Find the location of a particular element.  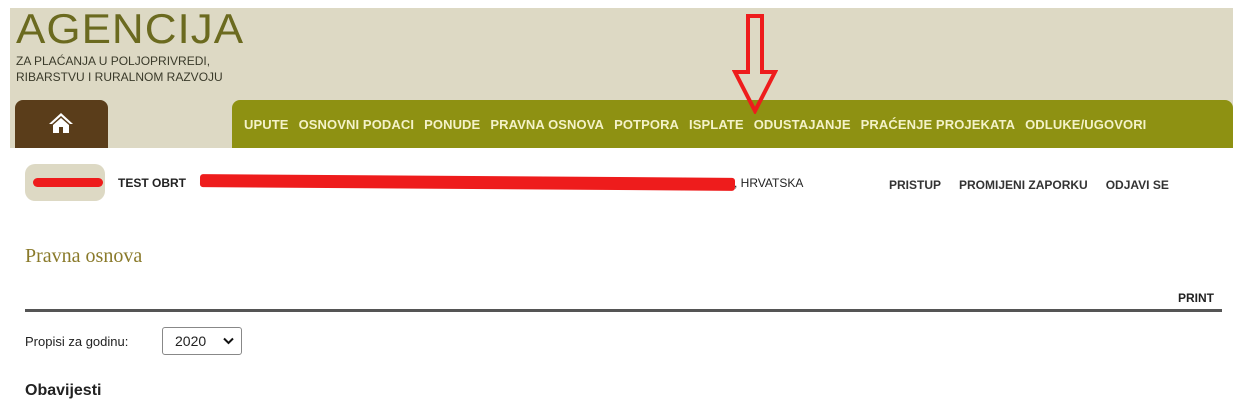

nav-item-upute: UPUTE is located at coordinates (266, 124).